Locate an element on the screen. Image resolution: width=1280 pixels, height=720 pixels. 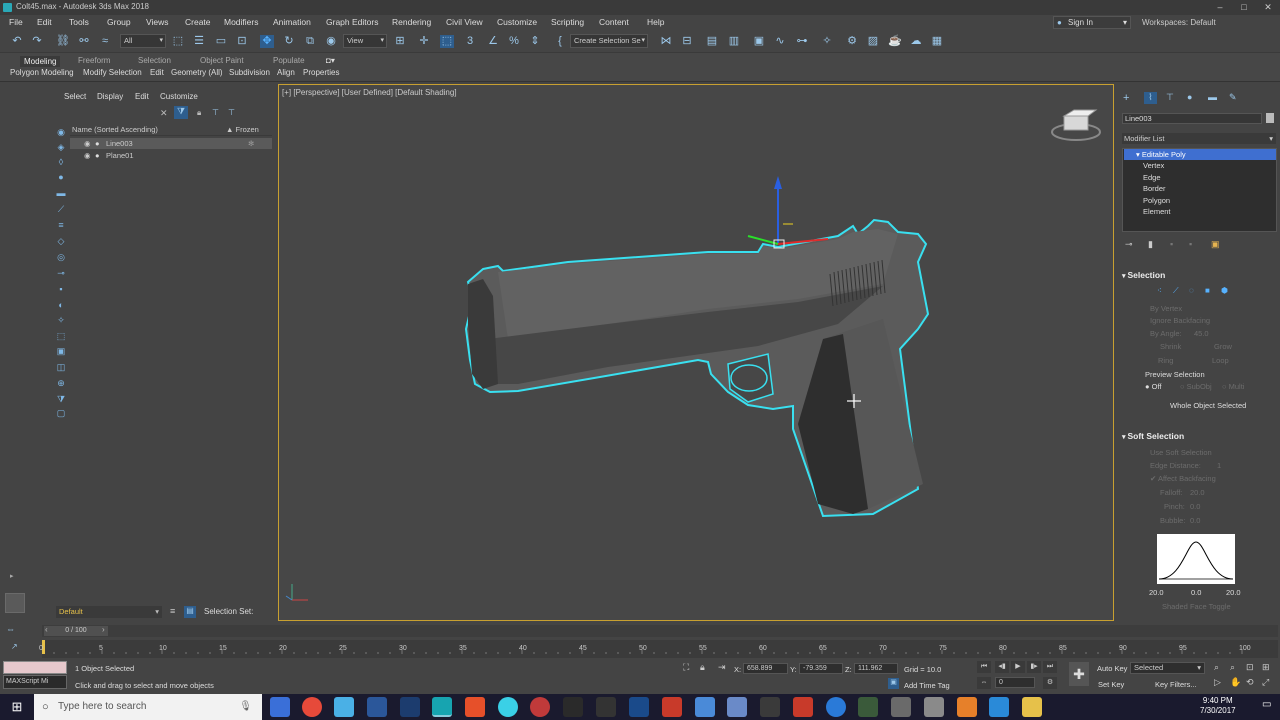
preview-multi-radio: ○ Multi is located at coordinates (1233, 386).